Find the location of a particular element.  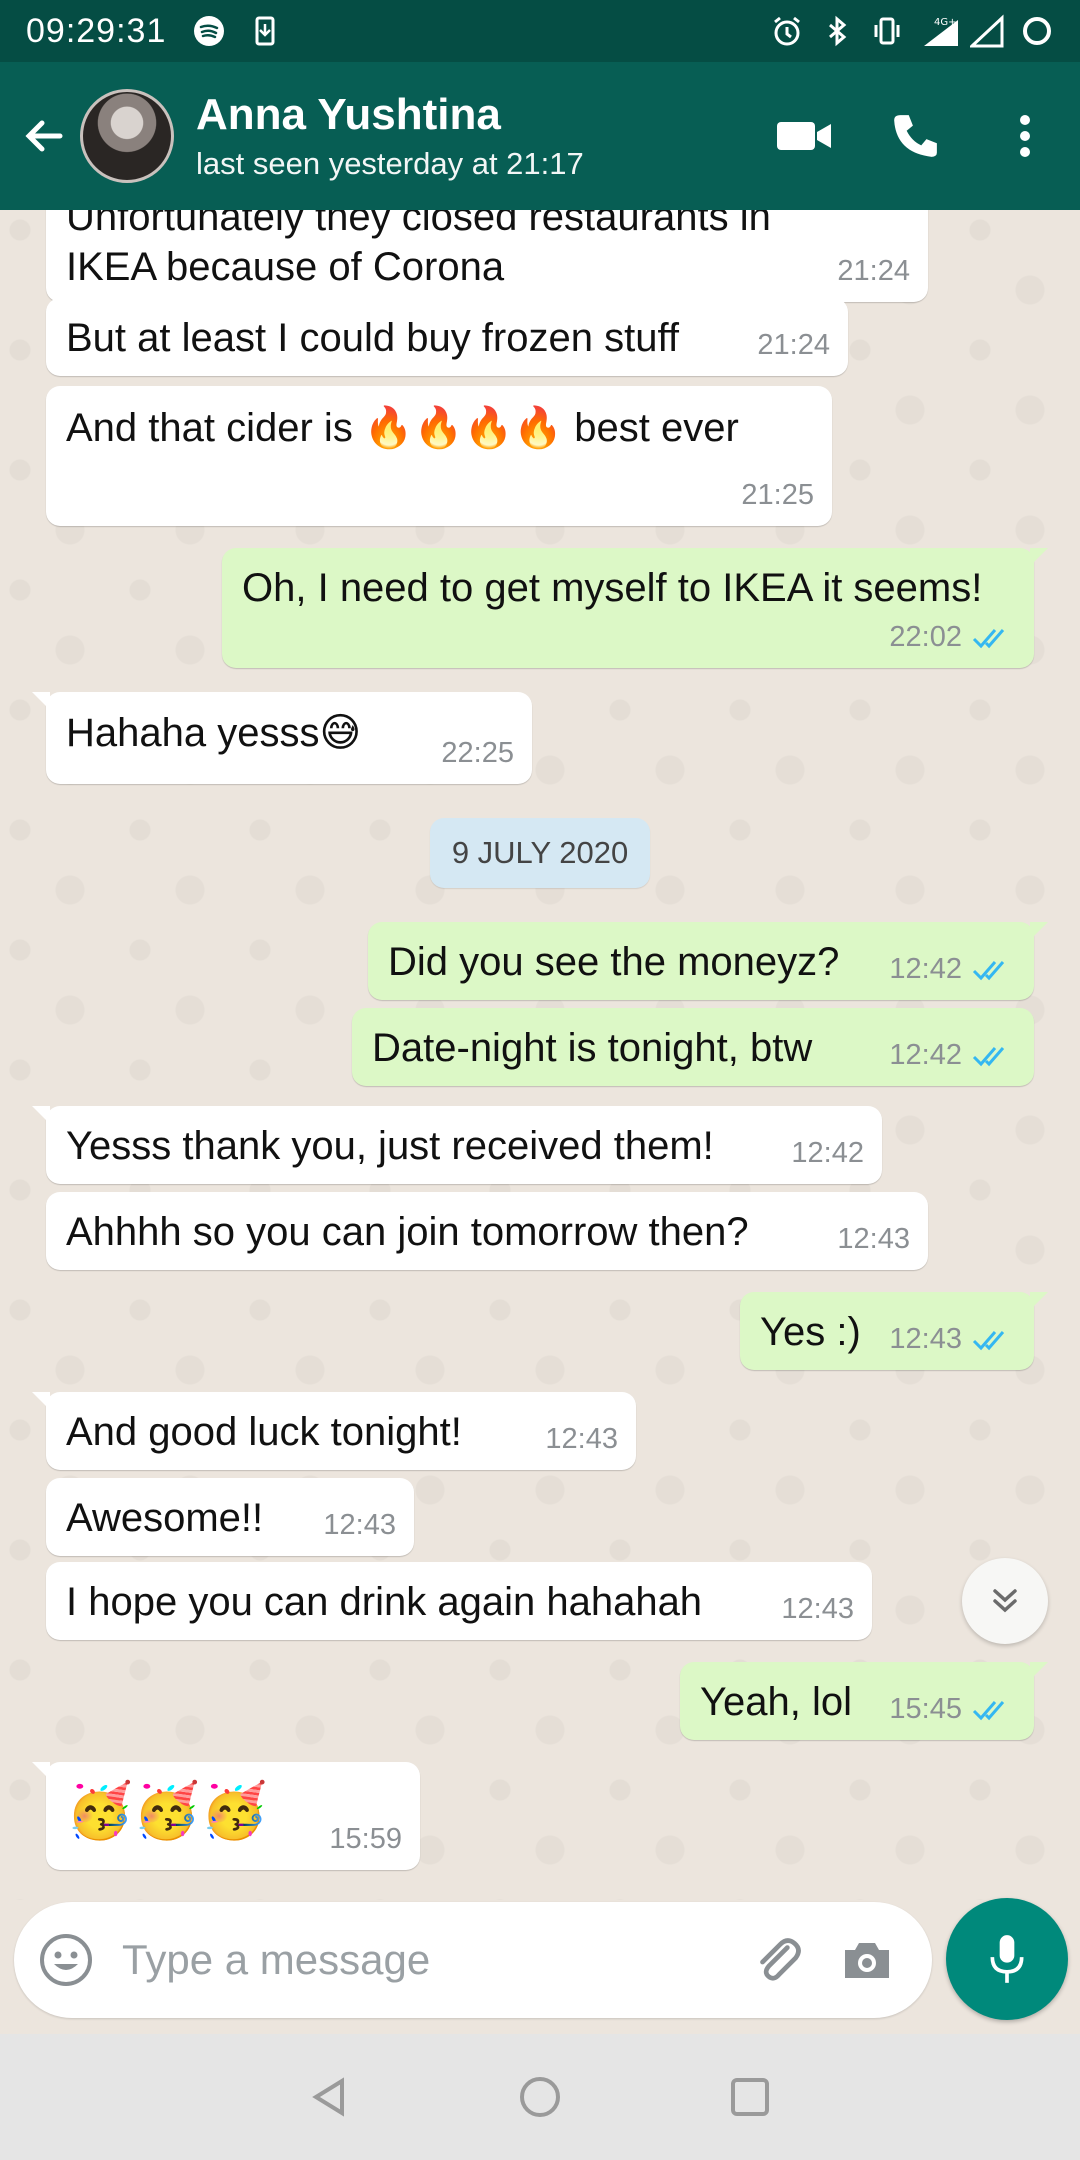

message-text: But at least I could buy frozen stuff is located at coordinates (372, 338).